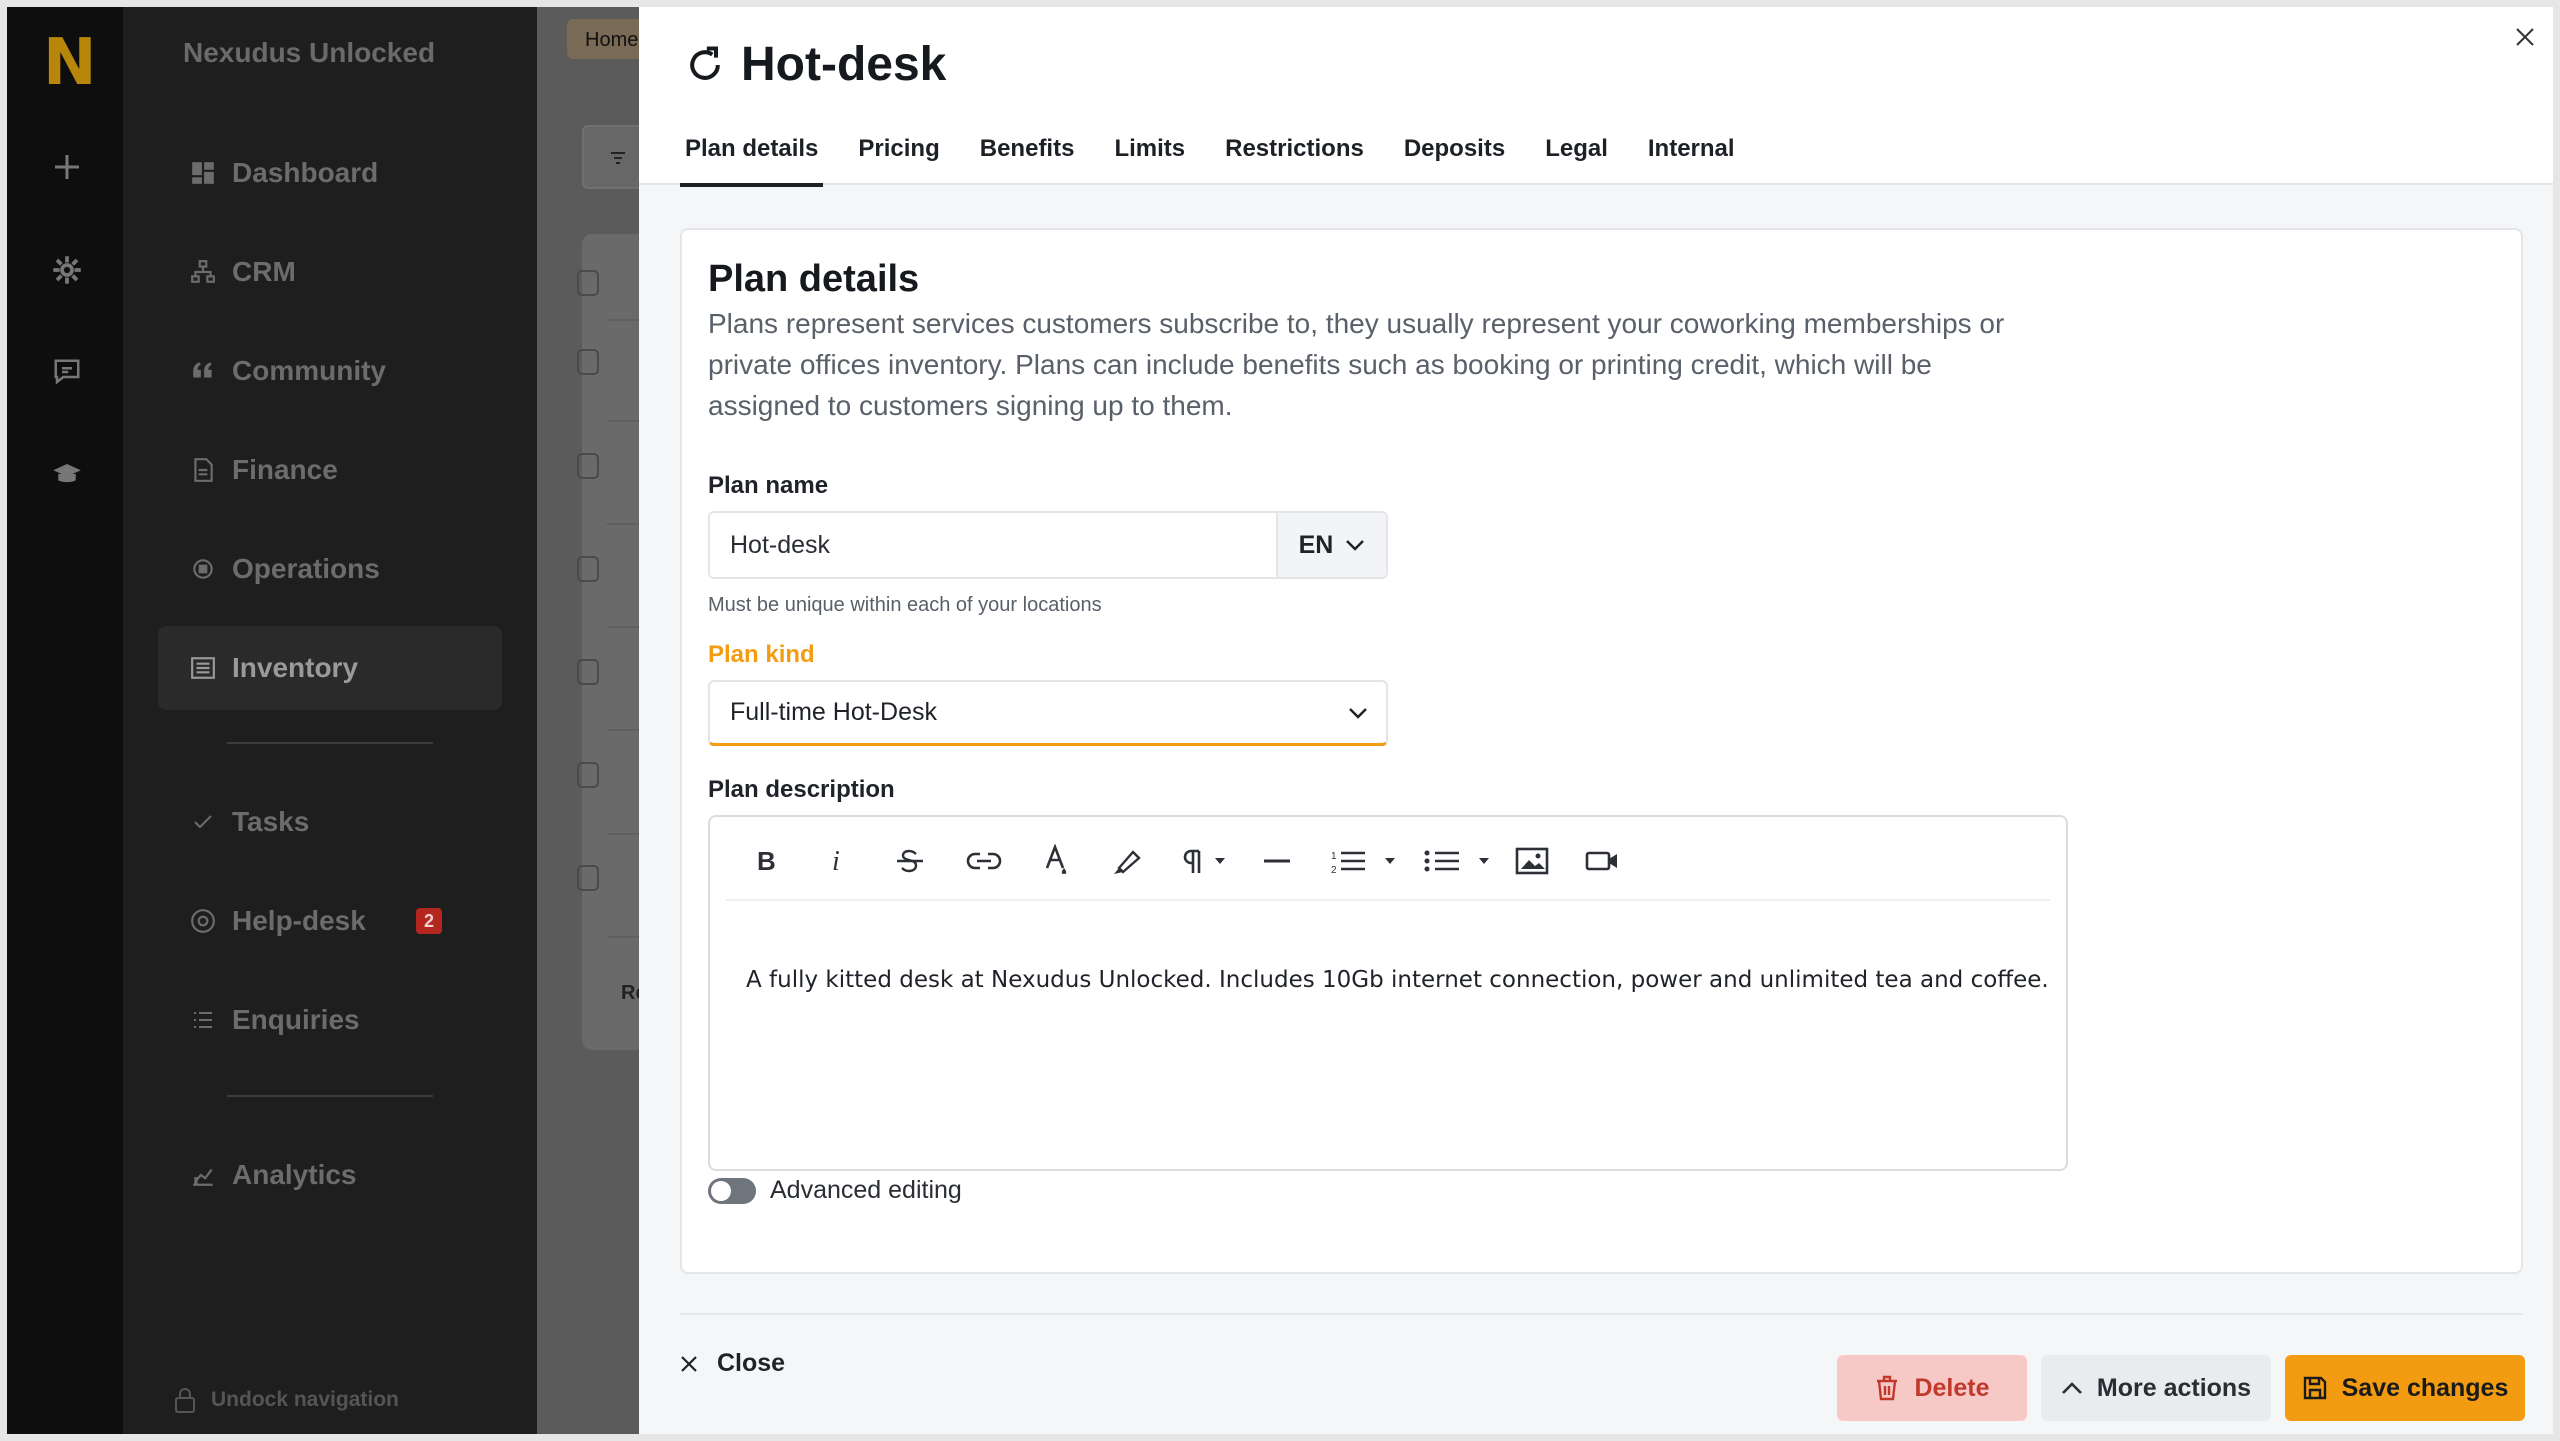 The image size is (2560, 1441). What do you see at coordinates (67, 167) in the screenshot?
I see `plus-icon` at bounding box center [67, 167].